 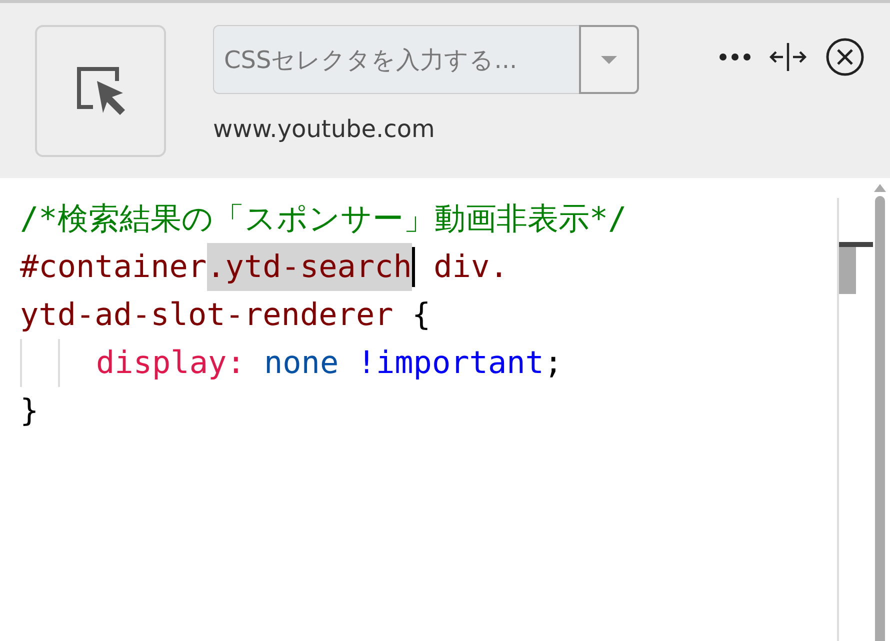 I want to click on code-value: none, so click(x=300, y=363).